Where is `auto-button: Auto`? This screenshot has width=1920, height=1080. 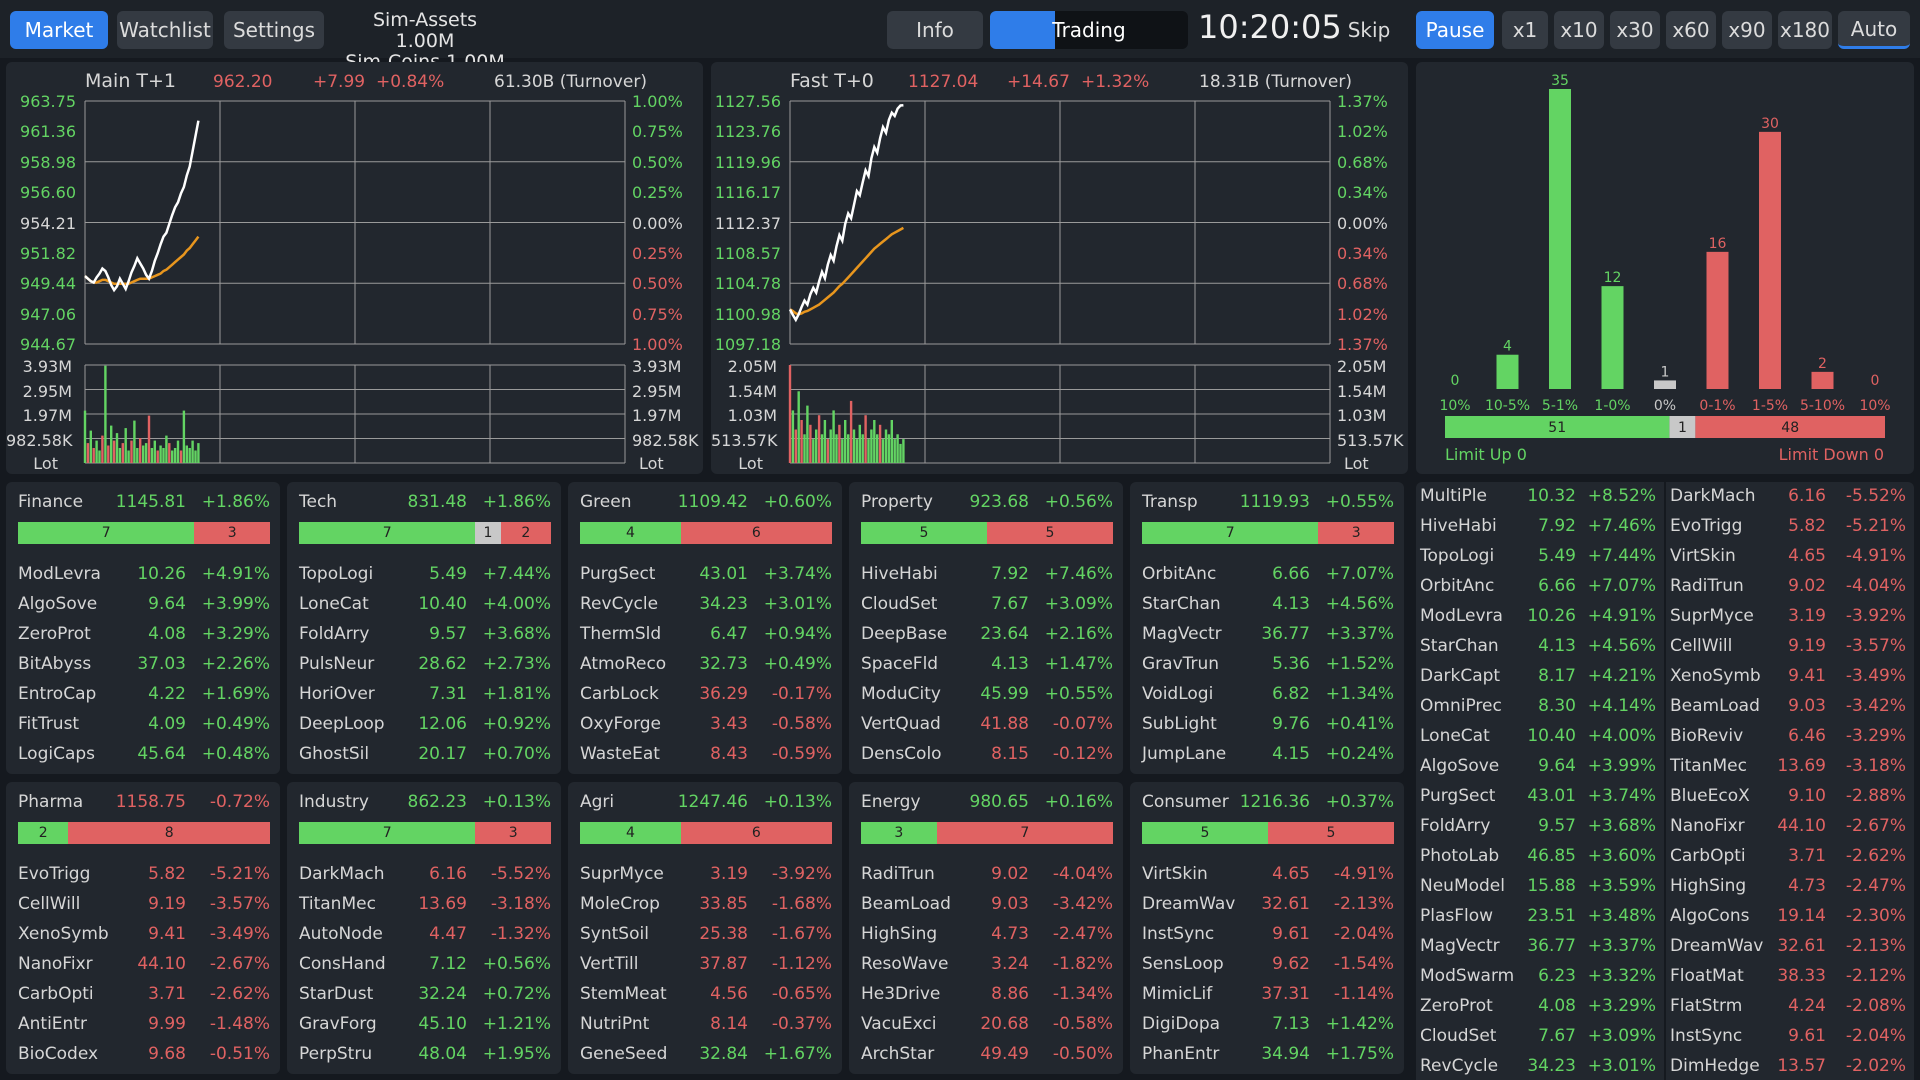
auto-button: Auto is located at coordinates (1874, 30).